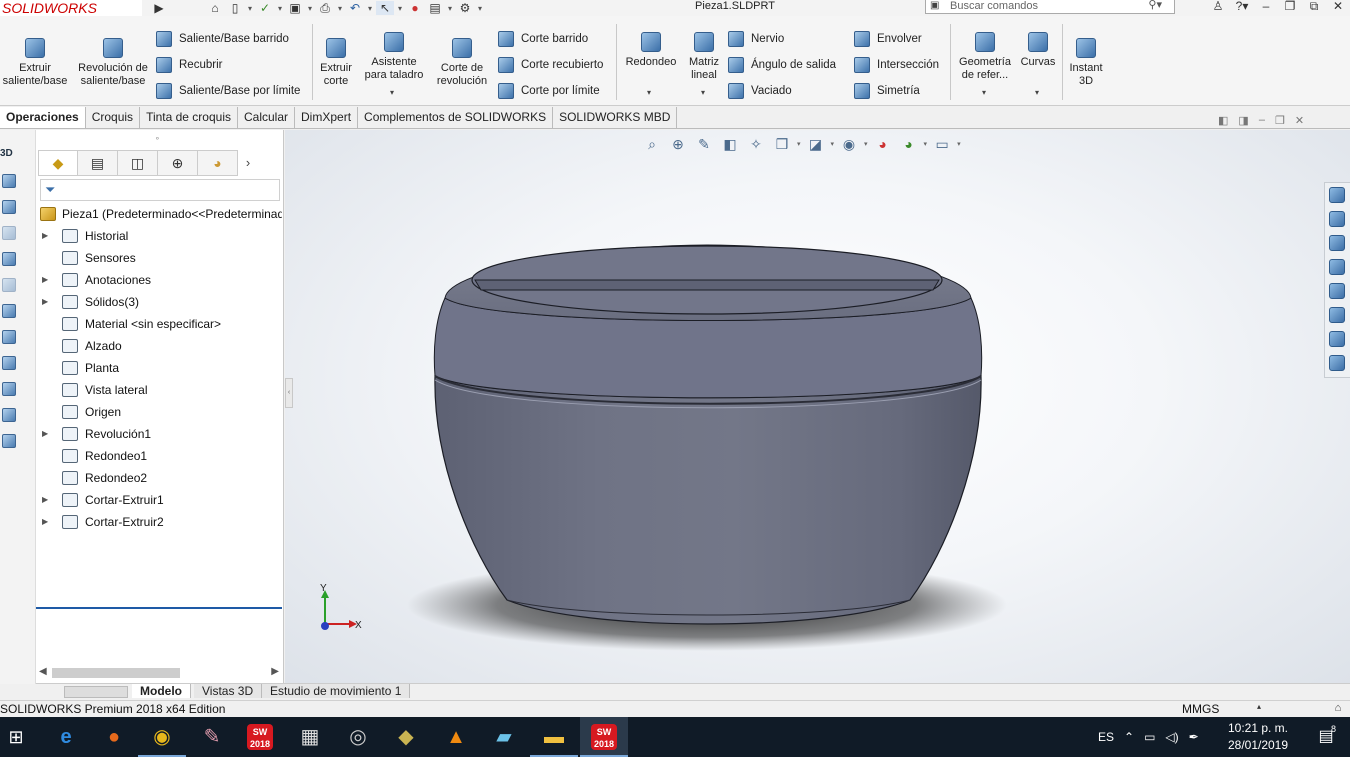 The width and height of the screenshot is (1350, 757). What do you see at coordinates (159, 412) in the screenshot?
I see `tree-item-origen: Origen` at bounding box center [159, 412].